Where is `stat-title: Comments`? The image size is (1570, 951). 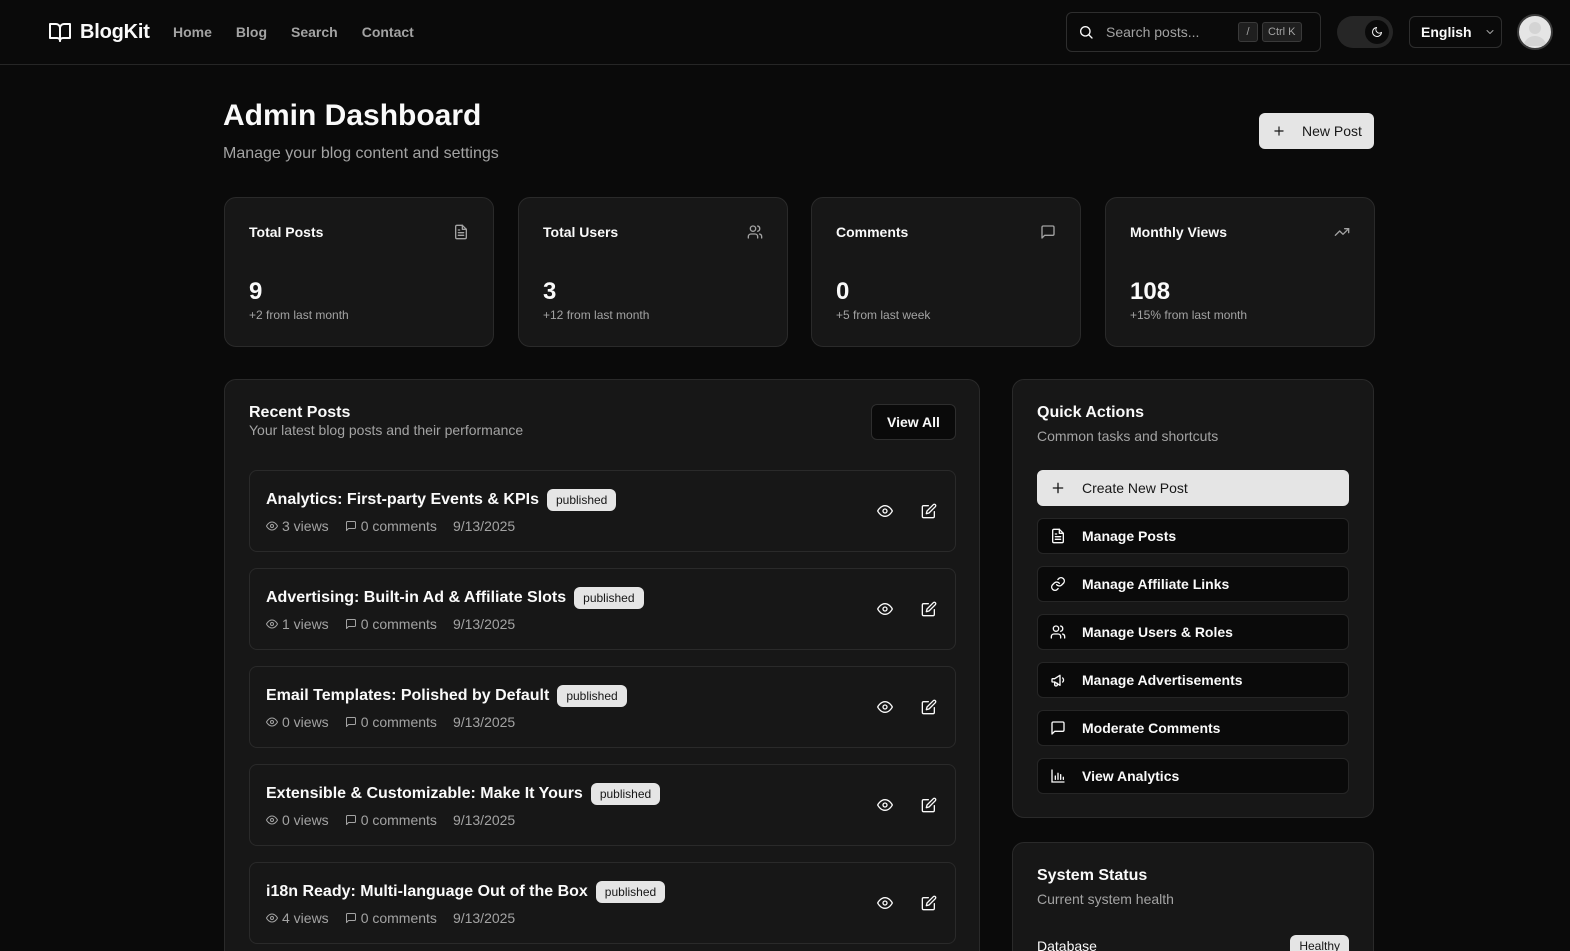 stat-title: Comments is located at coordinates (872, 232).